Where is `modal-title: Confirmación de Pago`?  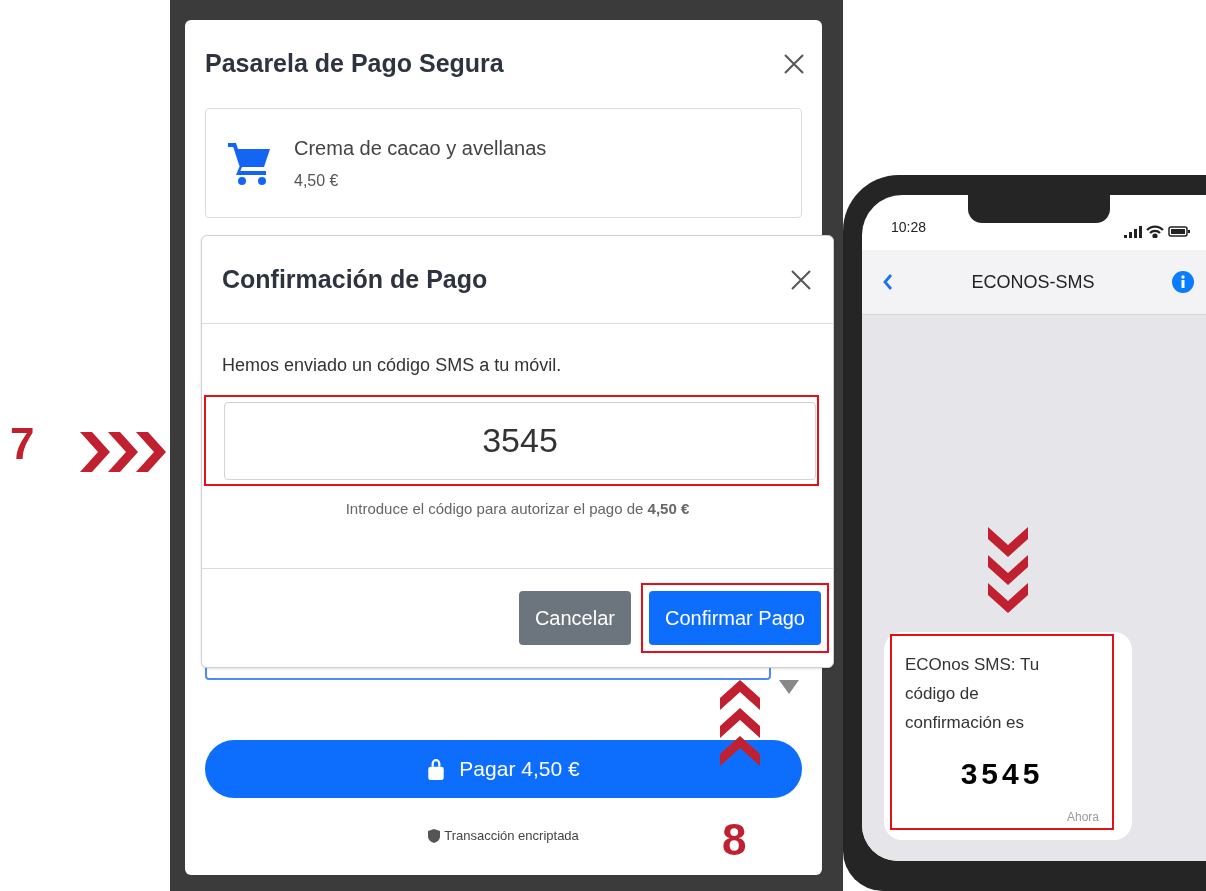
modal-title: Confirmación de Pago is located at coordinates (355, 279).